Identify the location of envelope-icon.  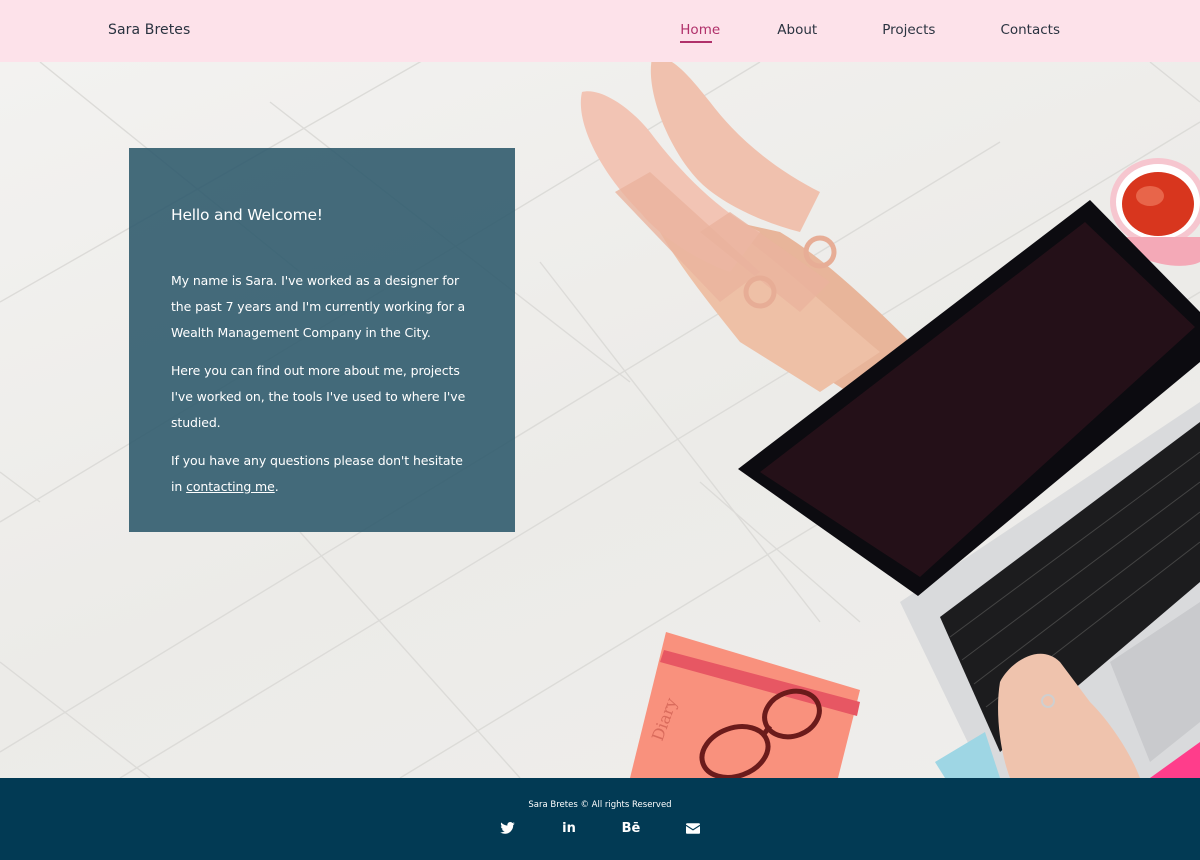
(693, 828).